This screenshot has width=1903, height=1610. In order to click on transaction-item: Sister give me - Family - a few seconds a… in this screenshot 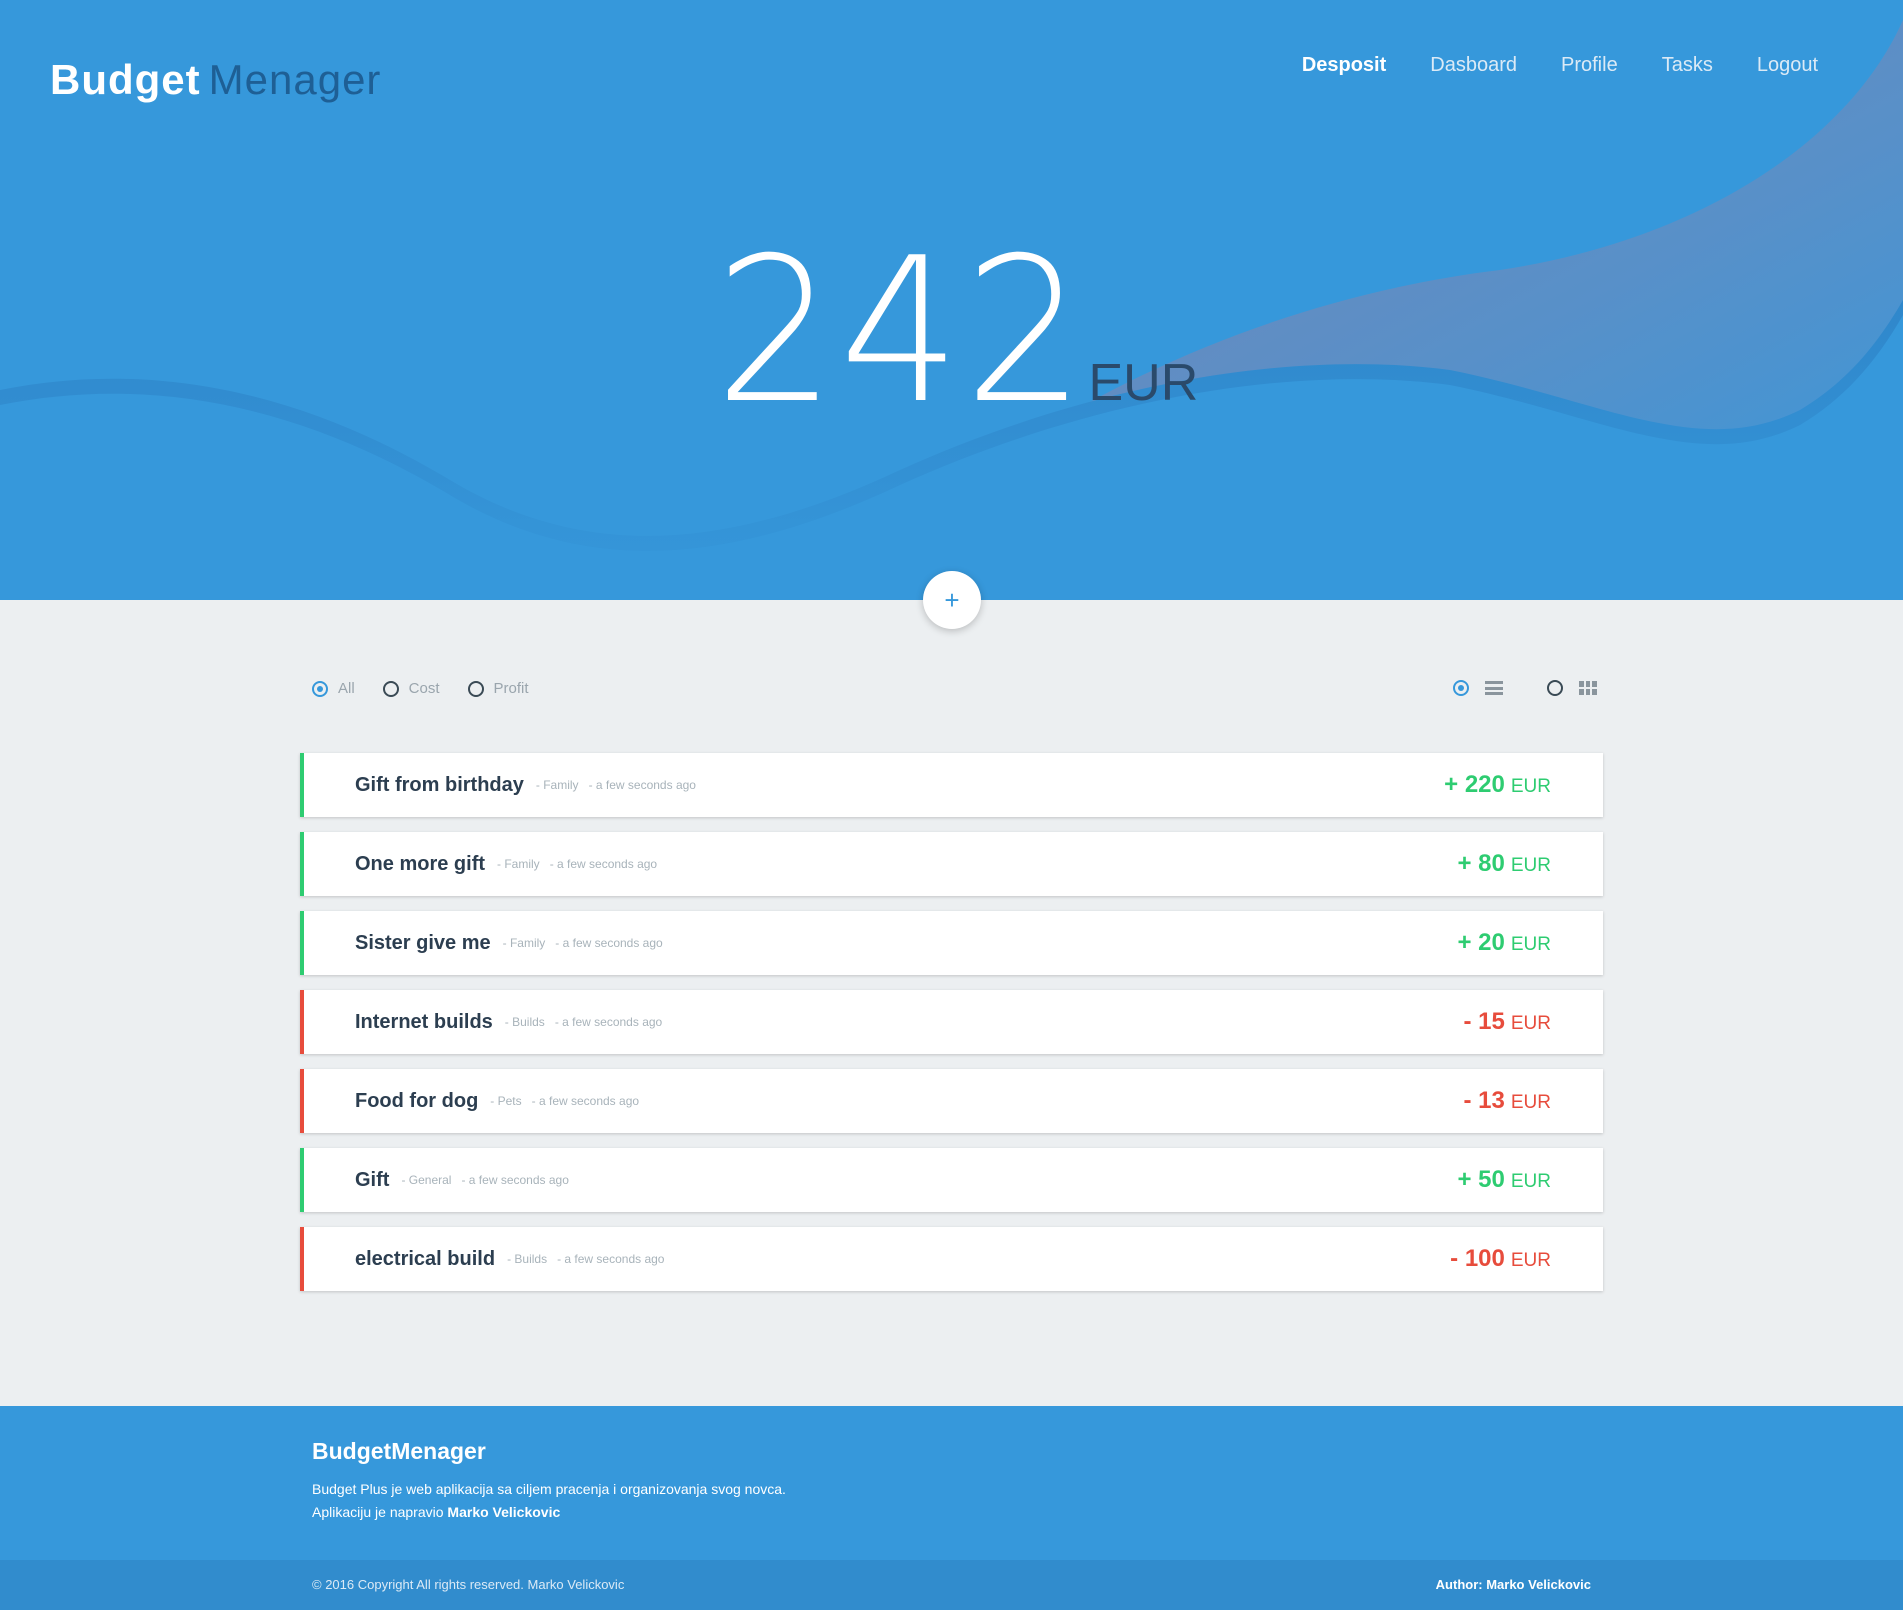, I will do `click(951, 943)`.